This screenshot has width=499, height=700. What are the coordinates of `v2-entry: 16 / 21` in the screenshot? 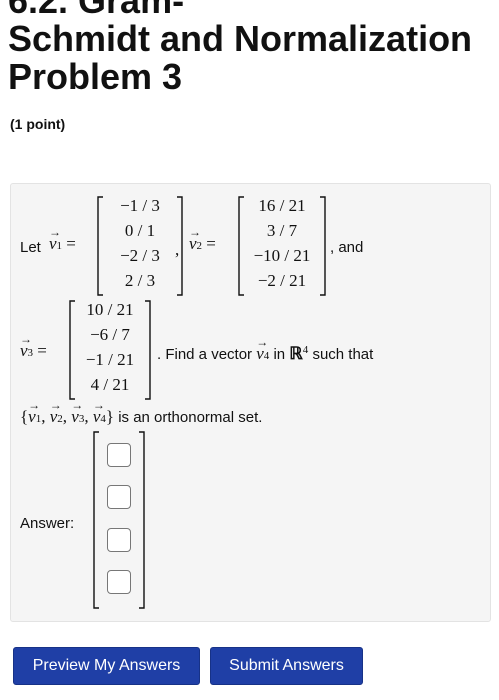 It's located at (282, 205).